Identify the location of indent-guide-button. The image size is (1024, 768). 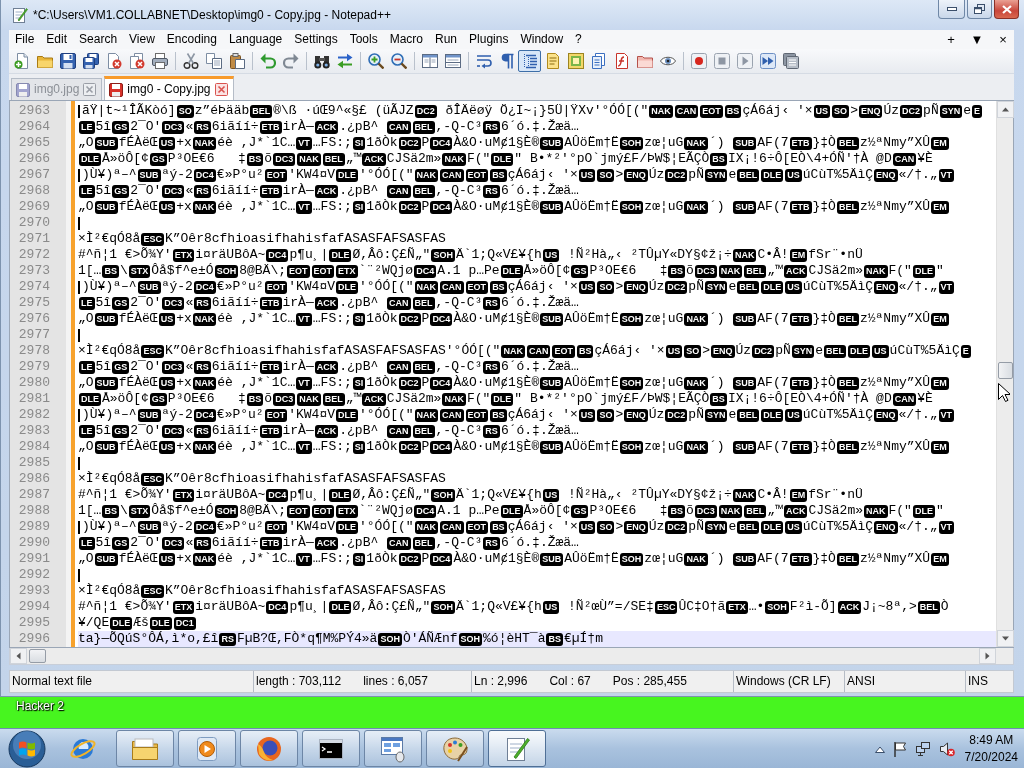
(529, 61).